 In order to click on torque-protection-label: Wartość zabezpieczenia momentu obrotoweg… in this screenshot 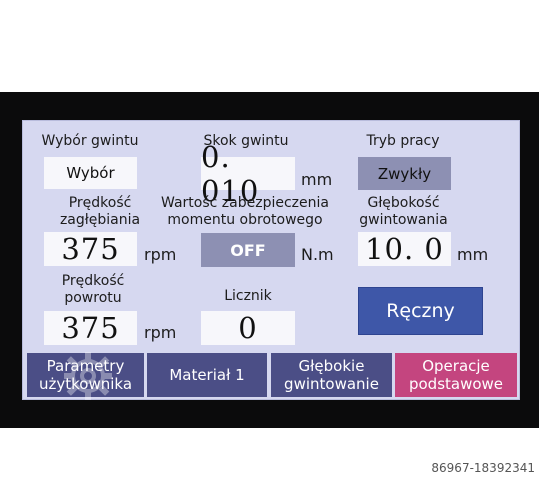, I will do `click(245, 211)`.